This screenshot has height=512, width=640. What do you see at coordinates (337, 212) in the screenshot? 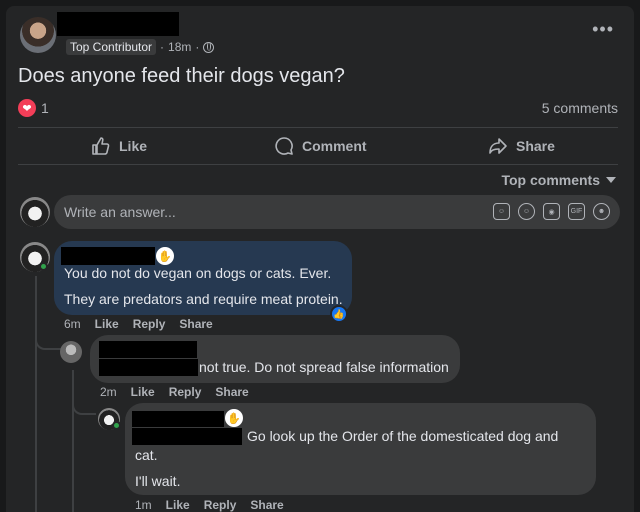
I see `write-answer-input: Write an answer... ☺ ☺ ◉ GIF ☻` at bounding box center [337, 212].